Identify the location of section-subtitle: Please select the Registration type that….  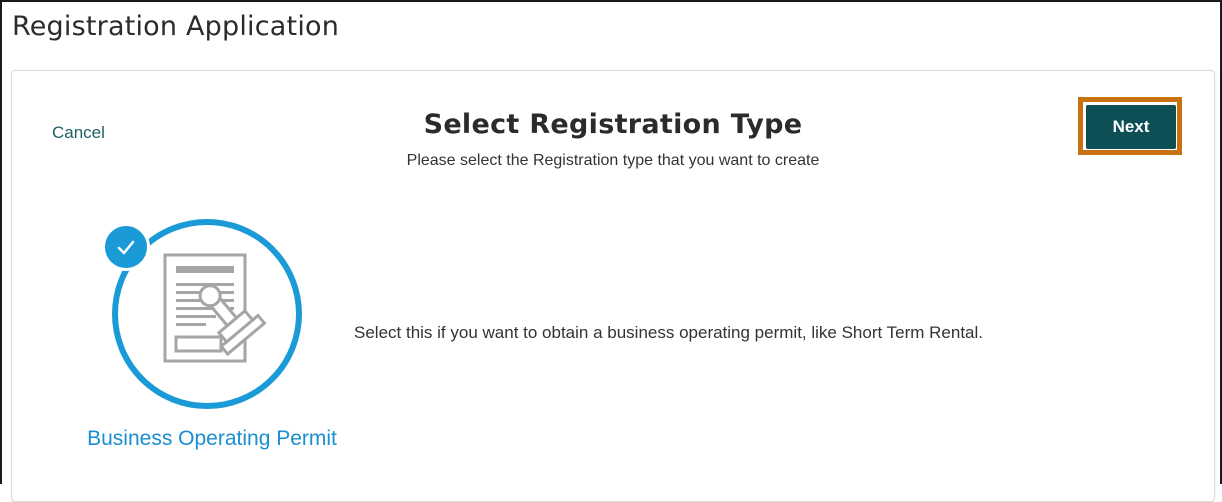
(613, 160).